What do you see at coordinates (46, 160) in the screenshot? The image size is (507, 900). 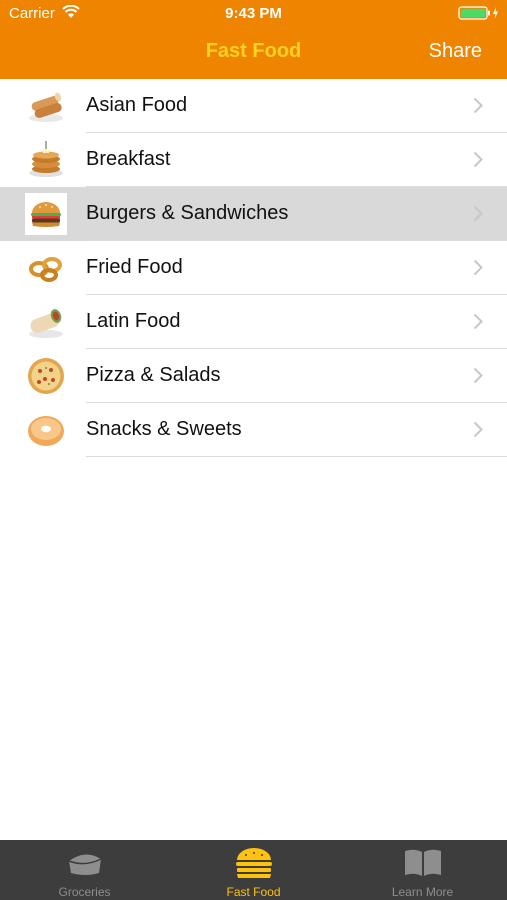 I see `pancakes-icon` at bounding box center [46, 160].